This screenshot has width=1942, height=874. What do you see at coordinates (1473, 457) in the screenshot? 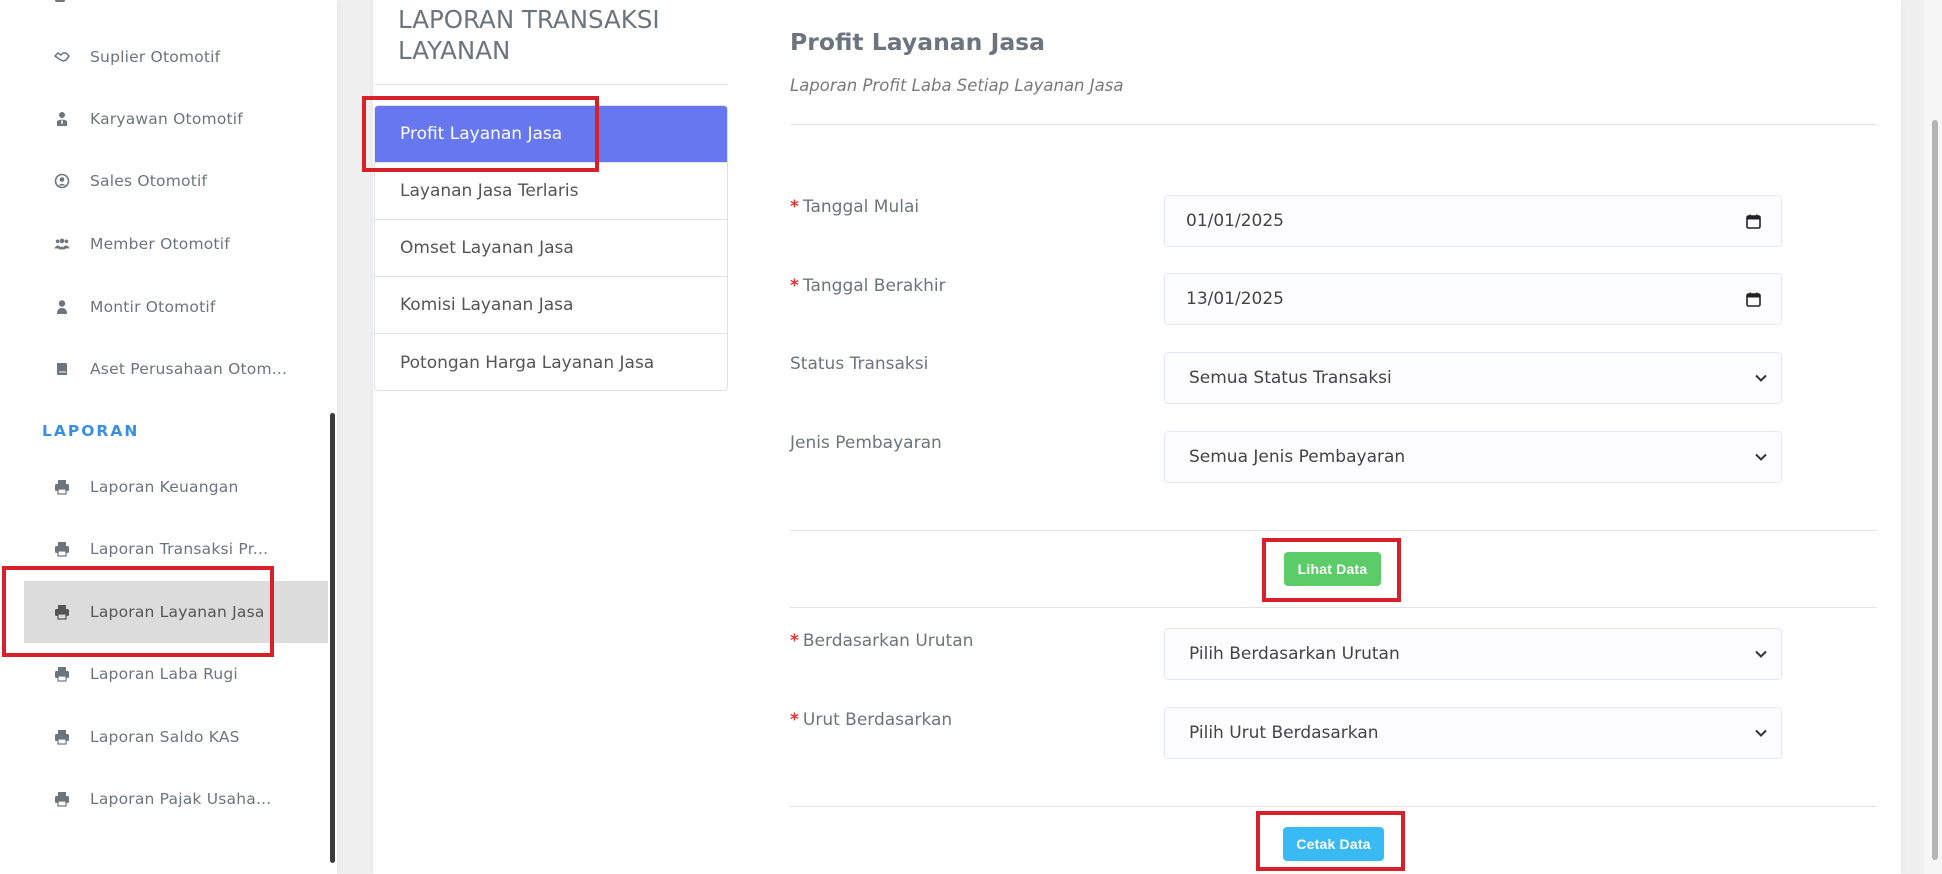
I see `jenis-pembayaran-select: Semua Jenis Pembayaran` at bounding box center [1473, 457].